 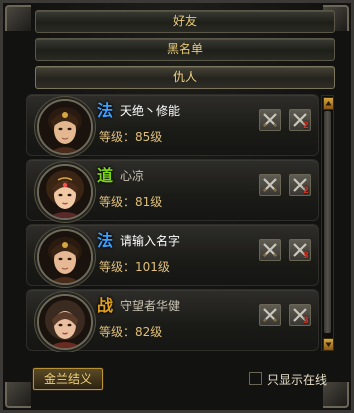 What do you see at coordinates (185, 21) in the screenshot?
I see `tab-friends: 好友` at bounding box center [185, 21].